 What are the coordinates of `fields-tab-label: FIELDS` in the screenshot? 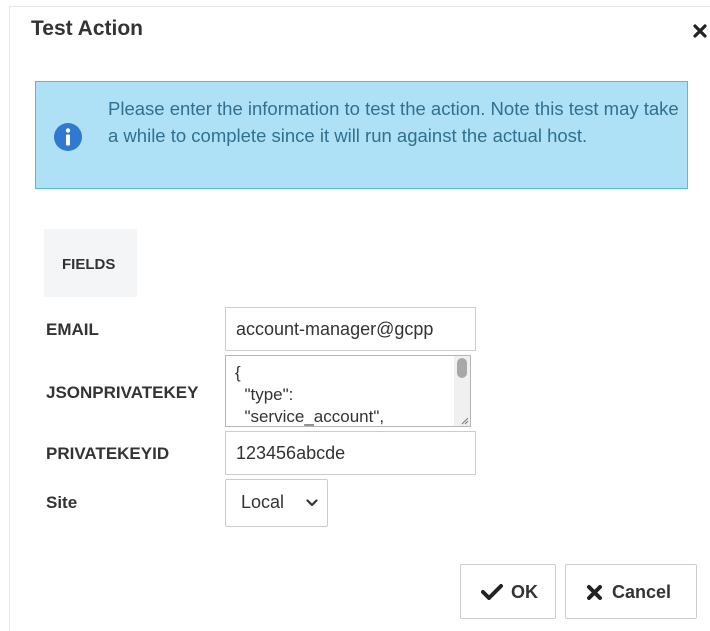 It's located at (89, 264).